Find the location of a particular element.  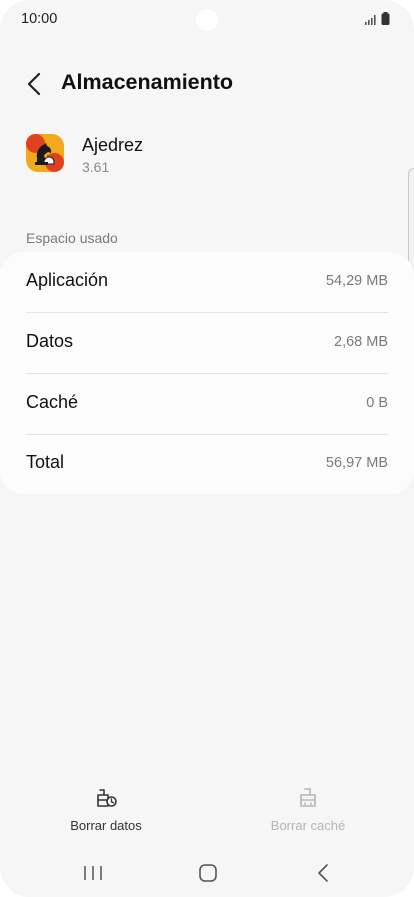

status-time: 10:00 is located at coordinates (39, 19).